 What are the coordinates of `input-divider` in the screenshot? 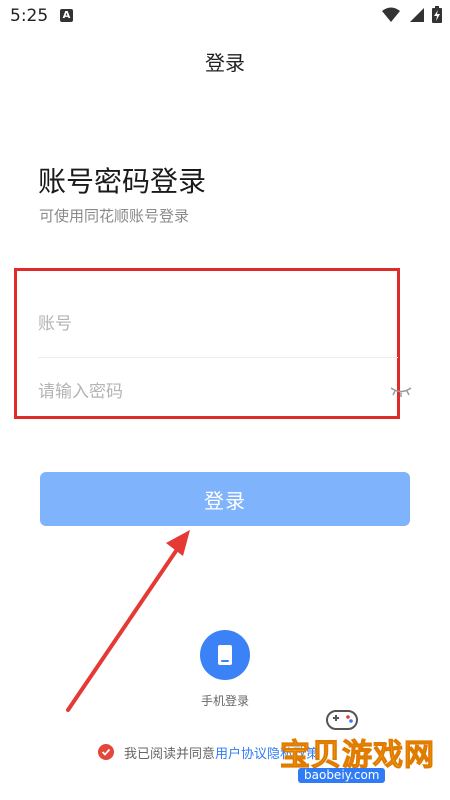 It's located at (218, 357).